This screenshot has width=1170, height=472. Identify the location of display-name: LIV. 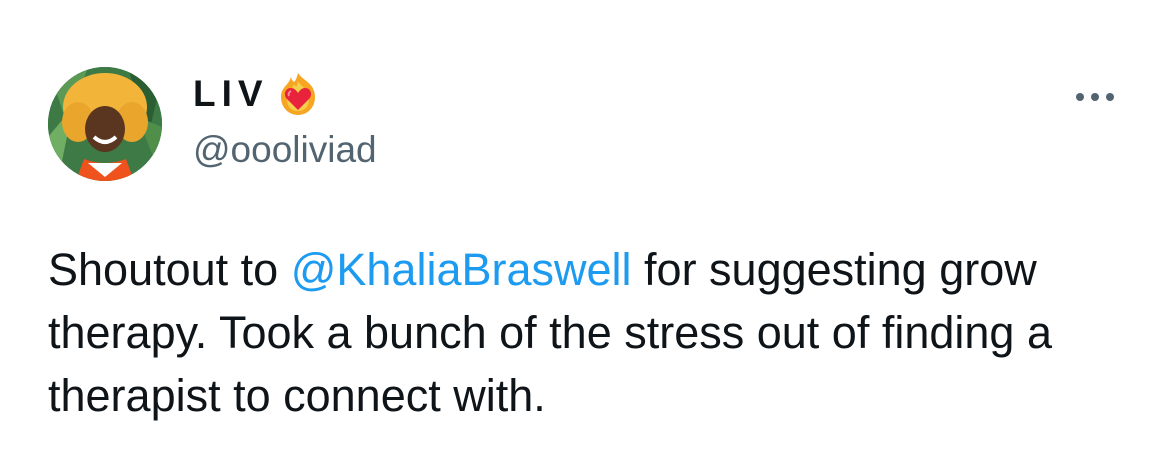
(231, 94).